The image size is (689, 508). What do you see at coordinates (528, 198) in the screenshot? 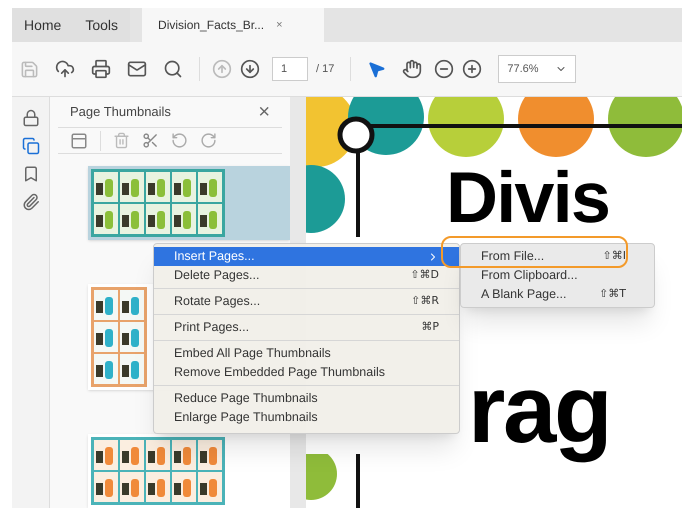
I see `document-title: Divis` at bounding box center [528, 198].